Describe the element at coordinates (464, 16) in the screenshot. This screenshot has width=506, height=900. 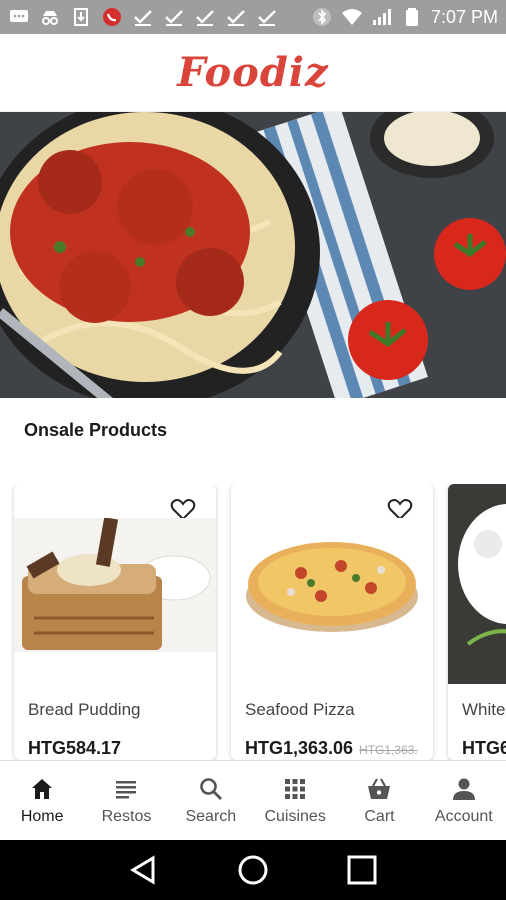
I see `clock: 7:07 PM` at that location.